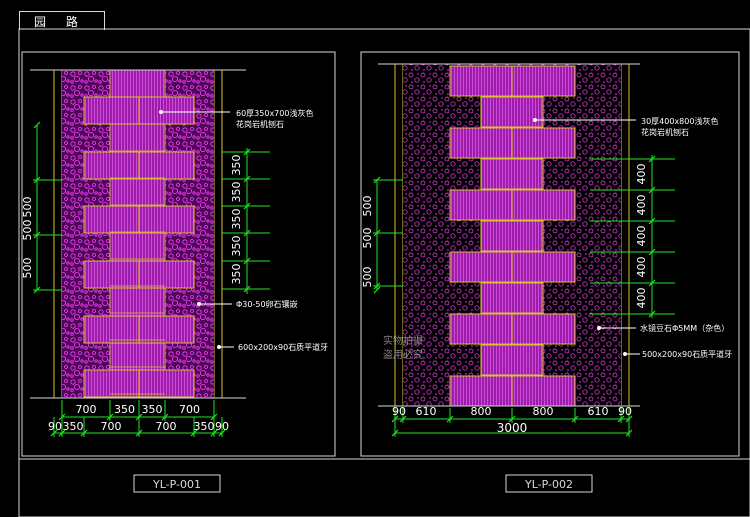  I want to click on right-note-2: 水镜豆石Φ5MM（杂色）, so click(684, 328).